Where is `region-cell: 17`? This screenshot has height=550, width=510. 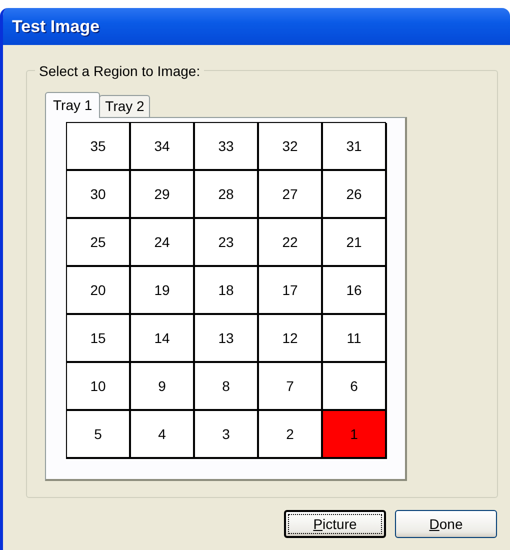
region-cell: 17 is located at coordinates (291, 291).